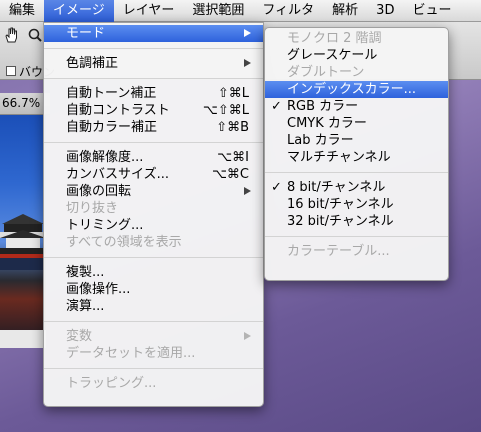 Image resolution: width=481 pixels, height=432 pixels. Describe the element at coordinates (11, 71) in the screenshot. I see `bounding-checkbox` at that location.